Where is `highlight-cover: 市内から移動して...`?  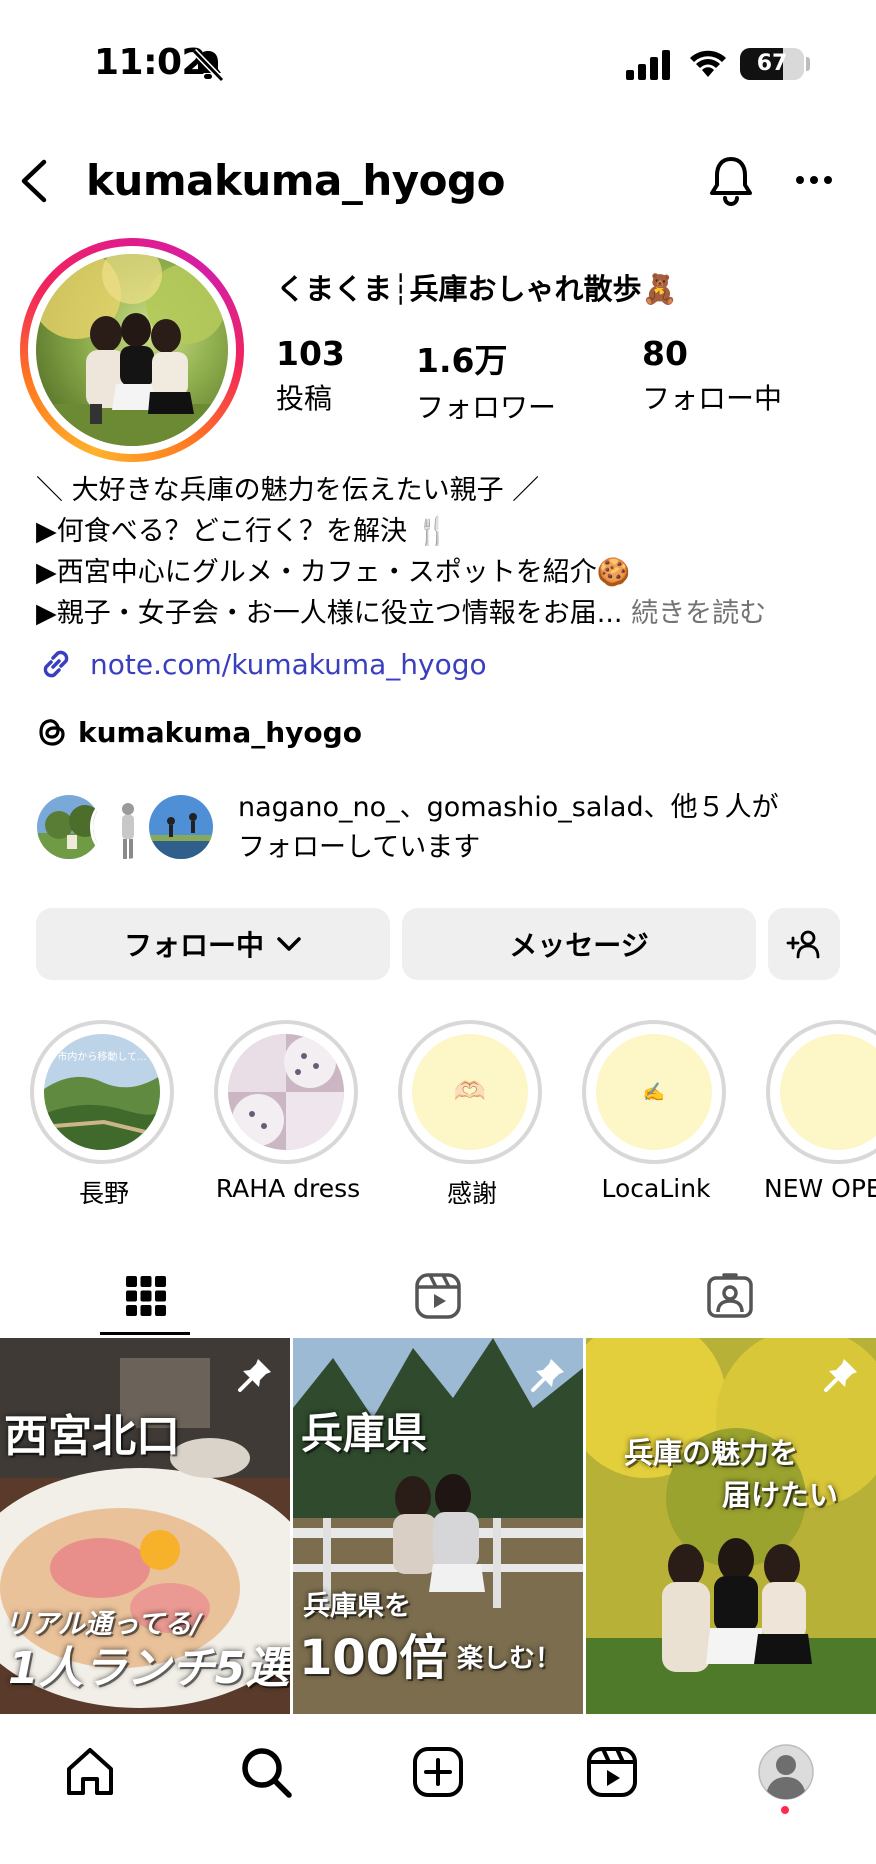 highlight-cover: 市内から移動して... is located at coordinates (102, 1092).